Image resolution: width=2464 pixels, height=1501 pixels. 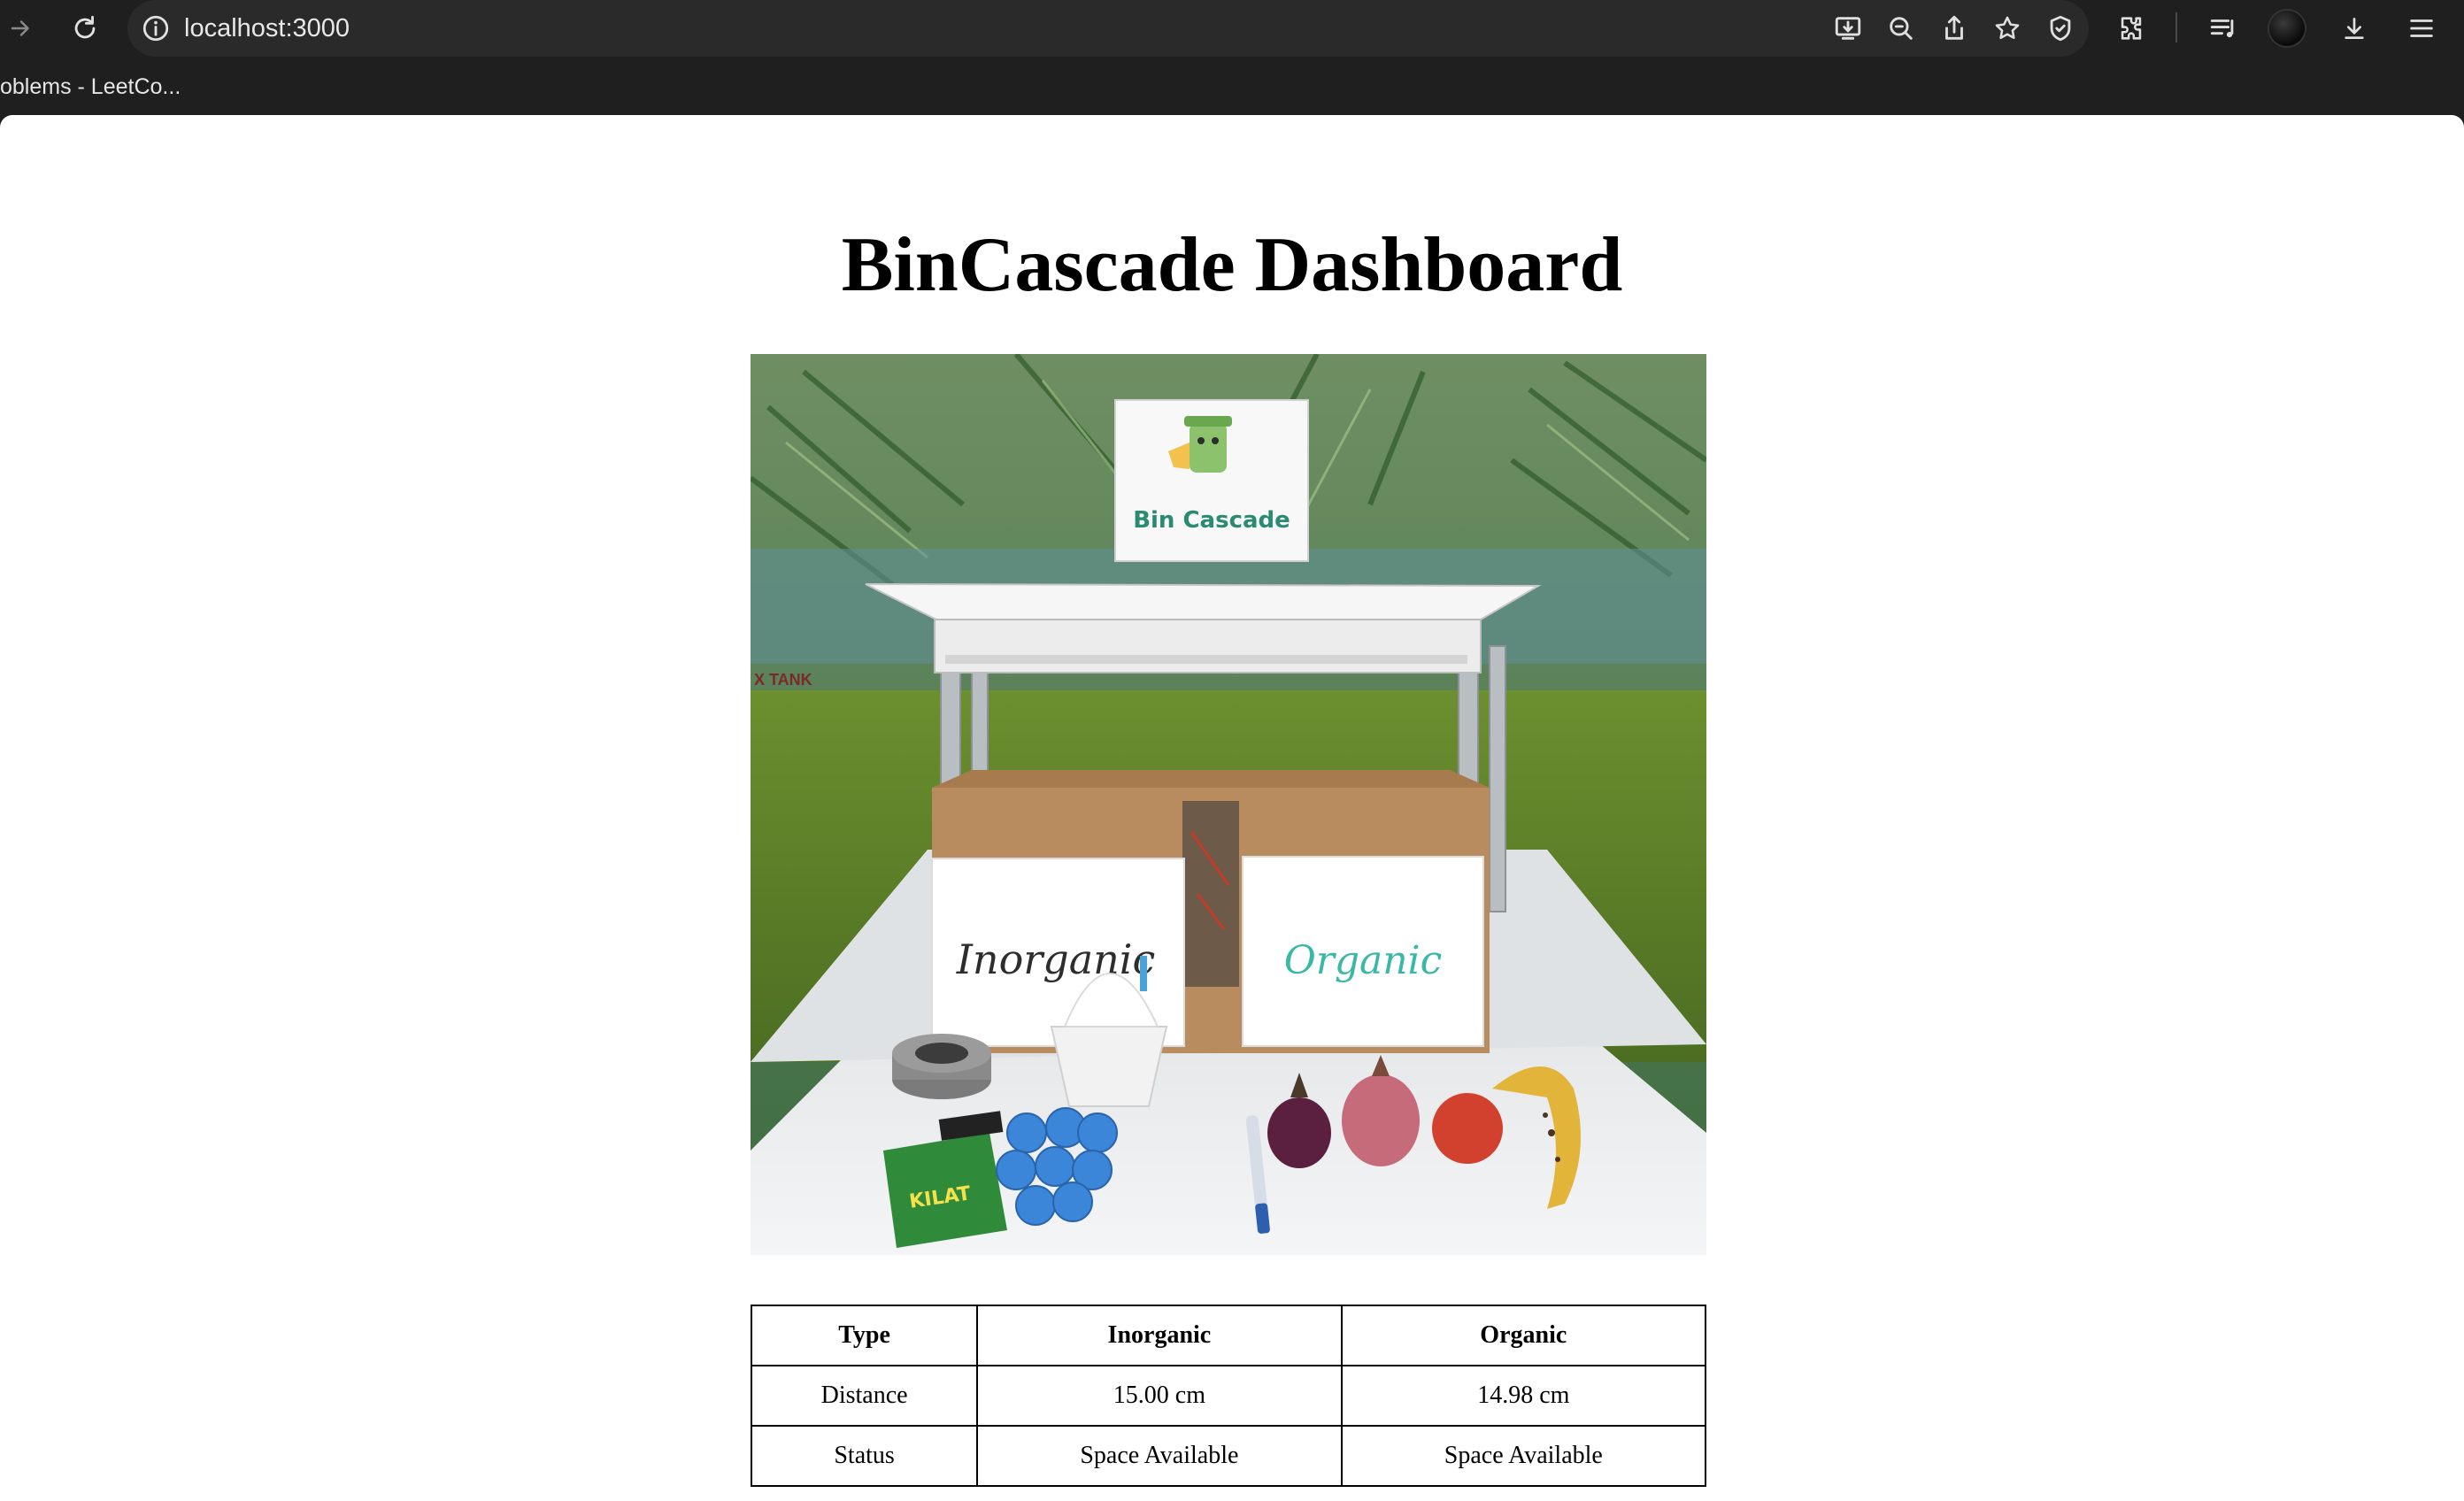 I want to click on background-sign-text: X TANK, so click(x=783, y=680).